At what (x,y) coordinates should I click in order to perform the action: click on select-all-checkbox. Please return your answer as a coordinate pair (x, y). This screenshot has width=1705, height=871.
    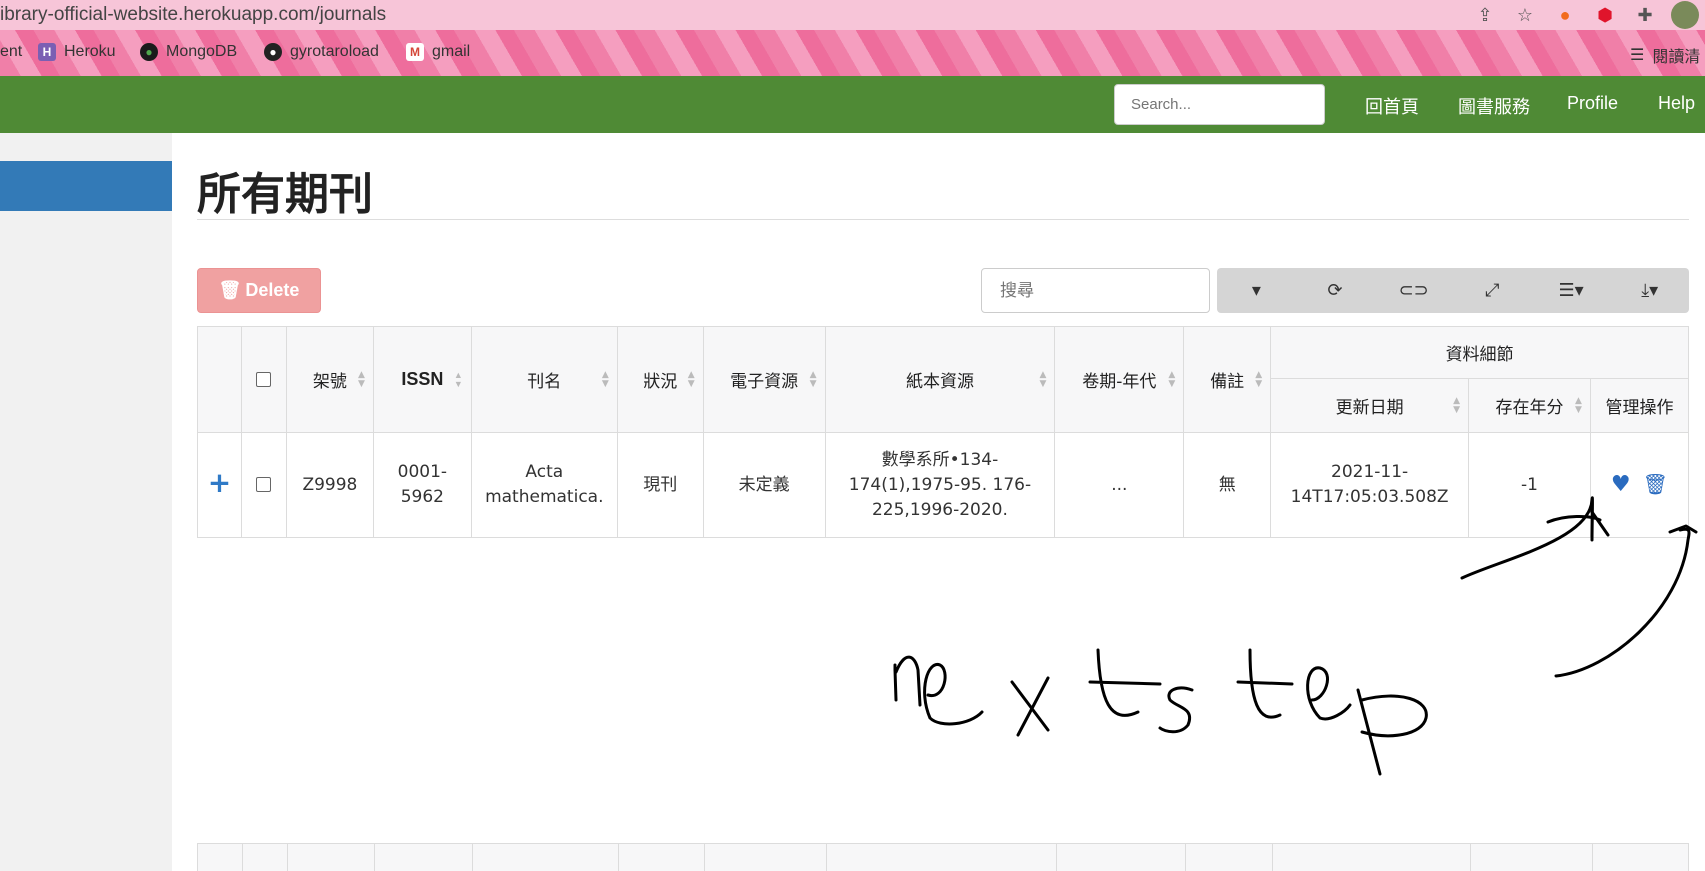
    Looking at the image, I should click on (264, 379).